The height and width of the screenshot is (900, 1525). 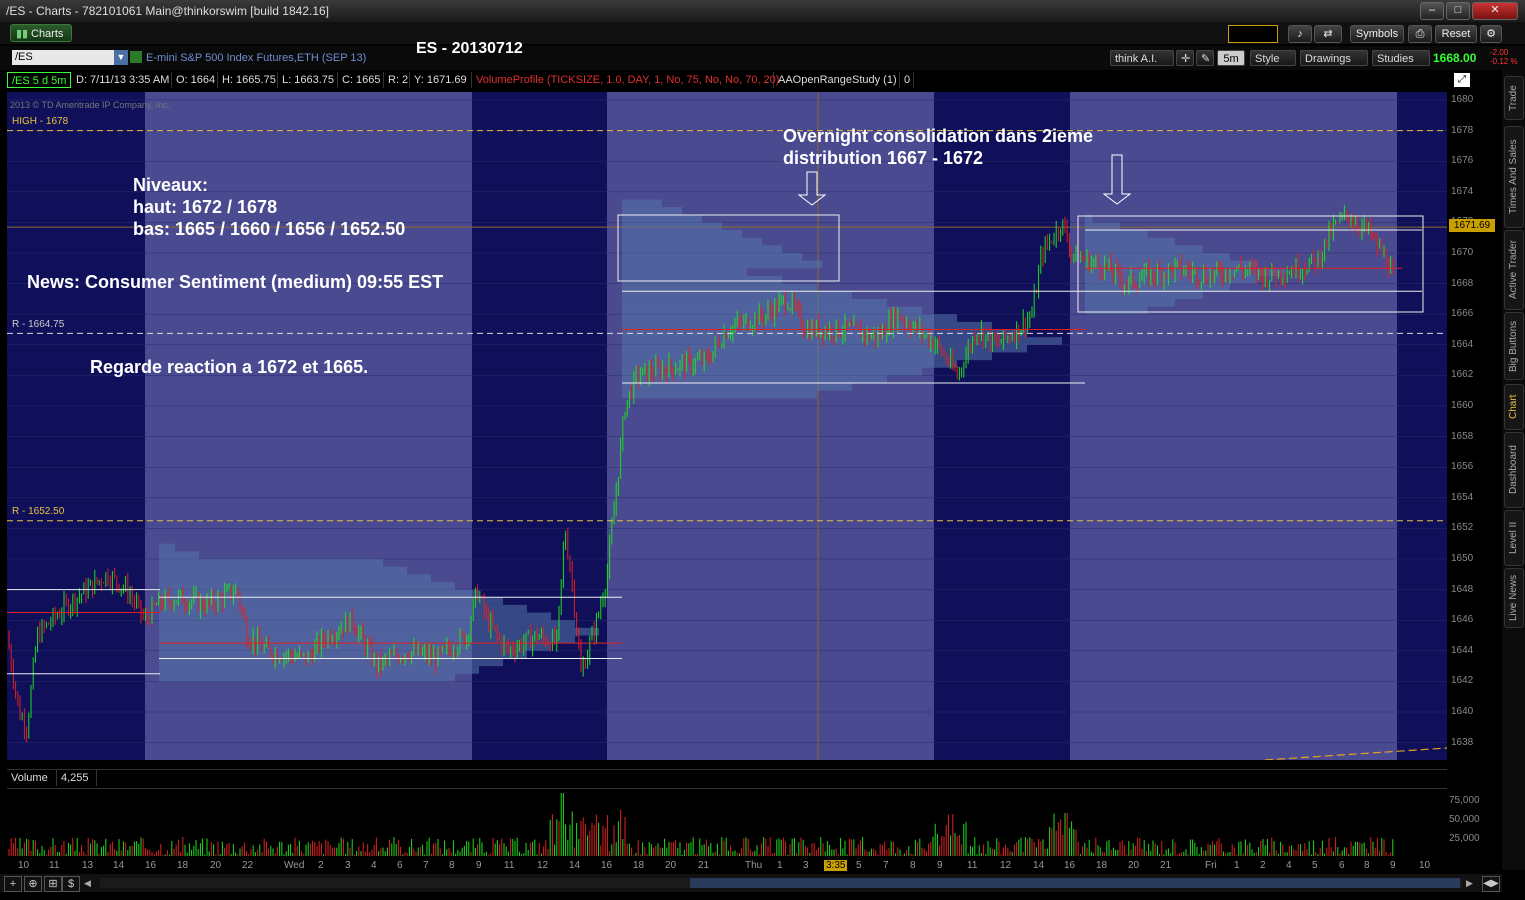 I want to click on style-button: Style, so click(x=1273, y=58).